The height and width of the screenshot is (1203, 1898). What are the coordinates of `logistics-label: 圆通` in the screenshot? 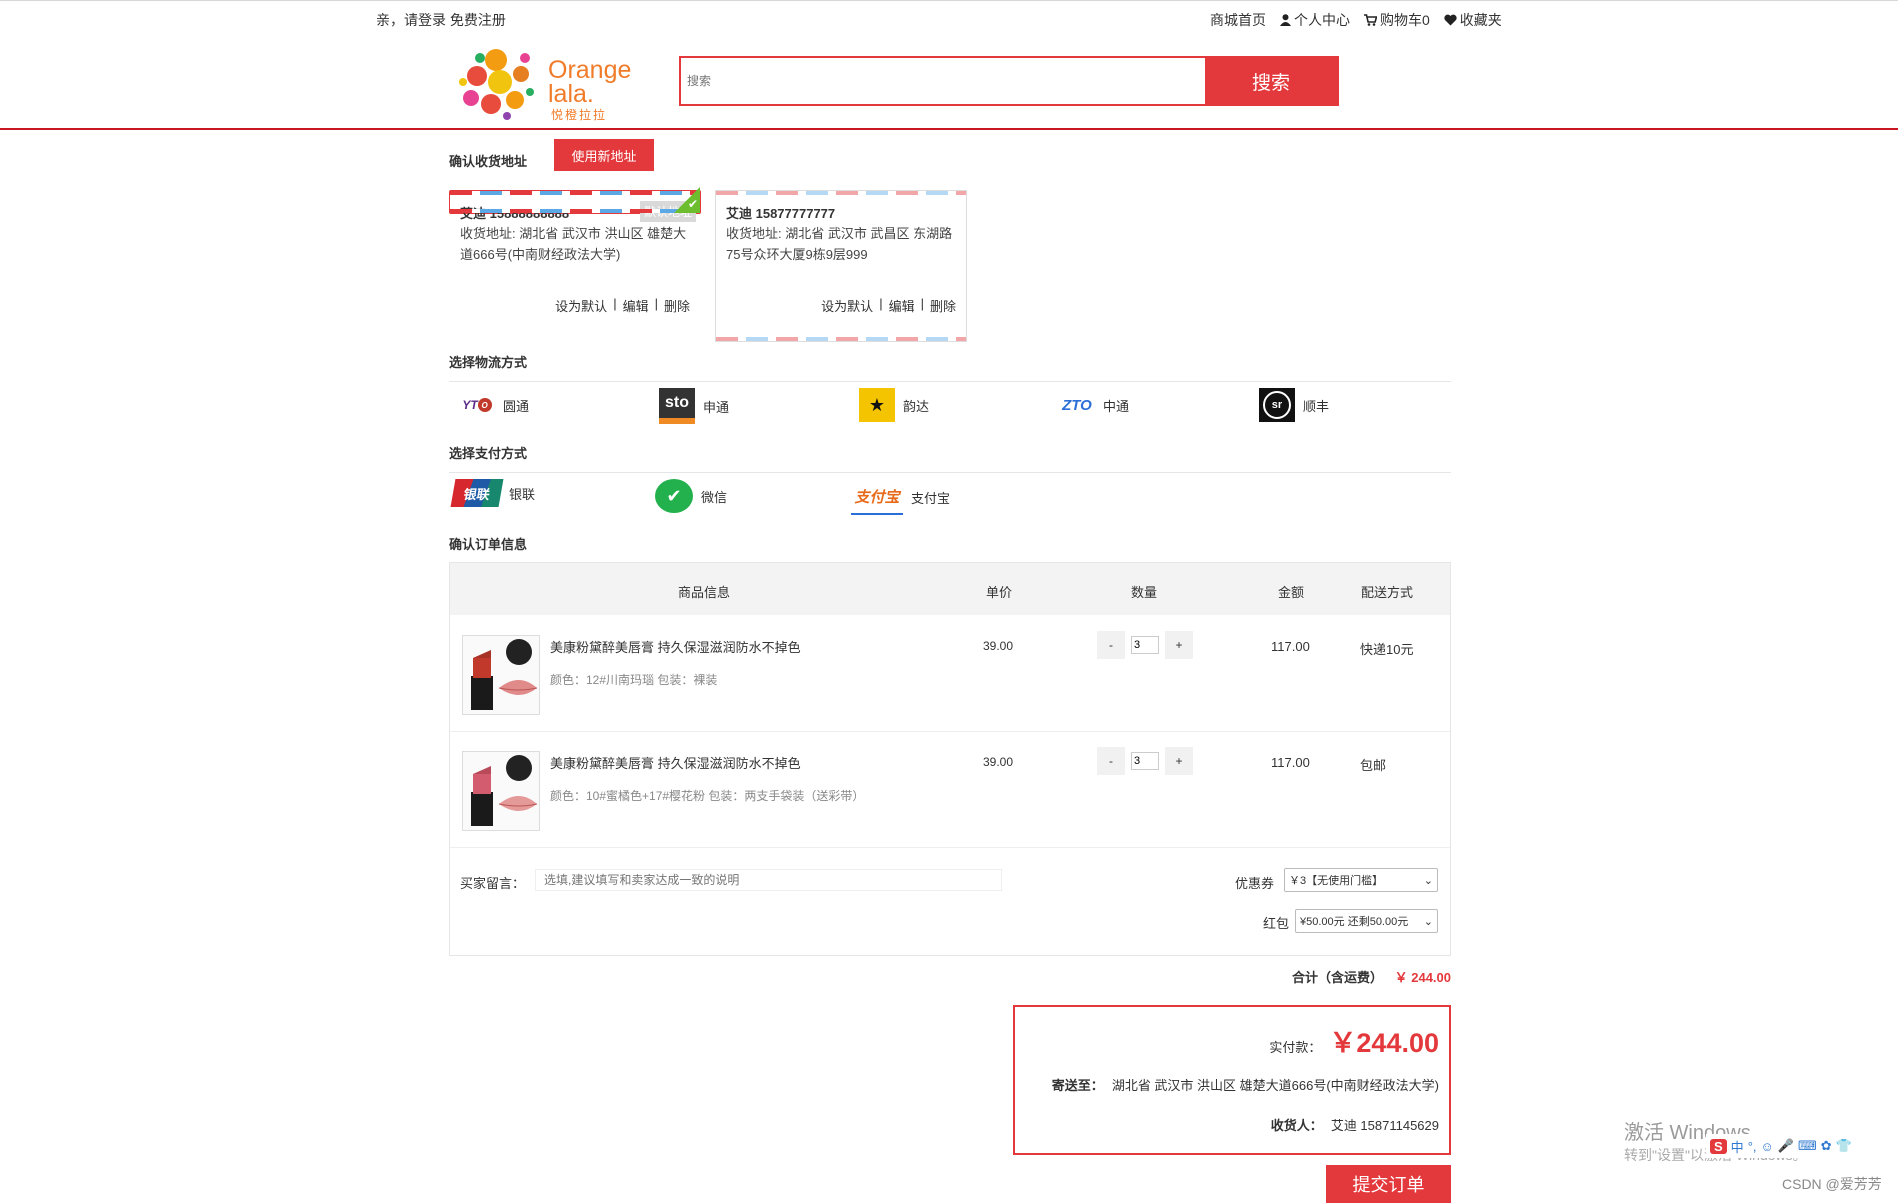 It's located at (516, 406).